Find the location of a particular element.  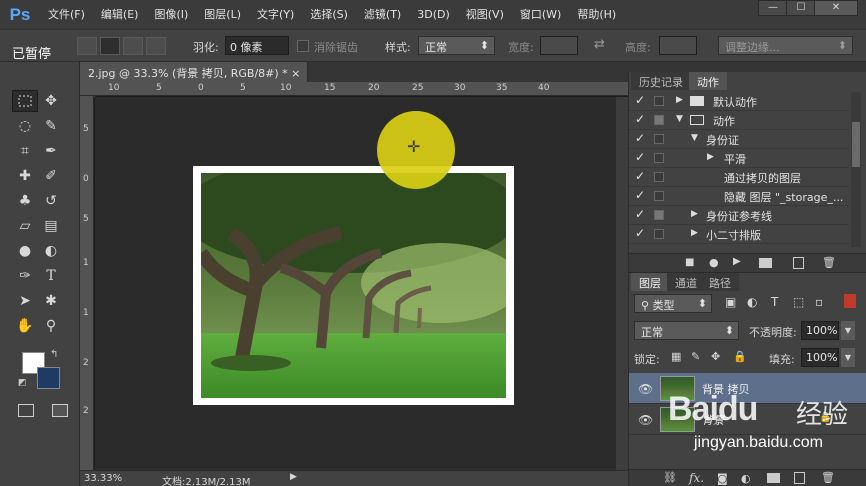

new-action-icon is located at coordinates (798, 263).